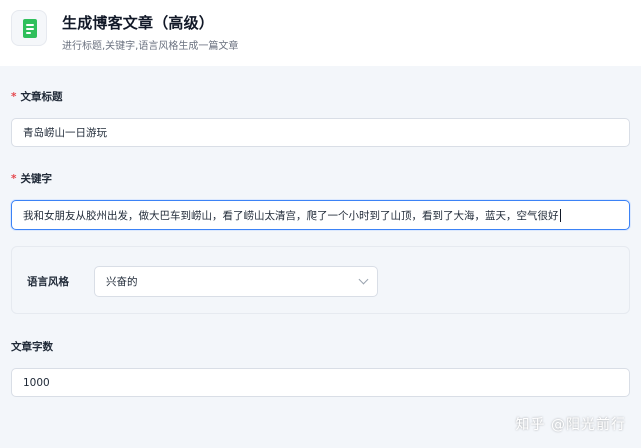 This screenshot has height=448, width=641. I want to click on language-style-value: 兴奋的, so click(122, 282).